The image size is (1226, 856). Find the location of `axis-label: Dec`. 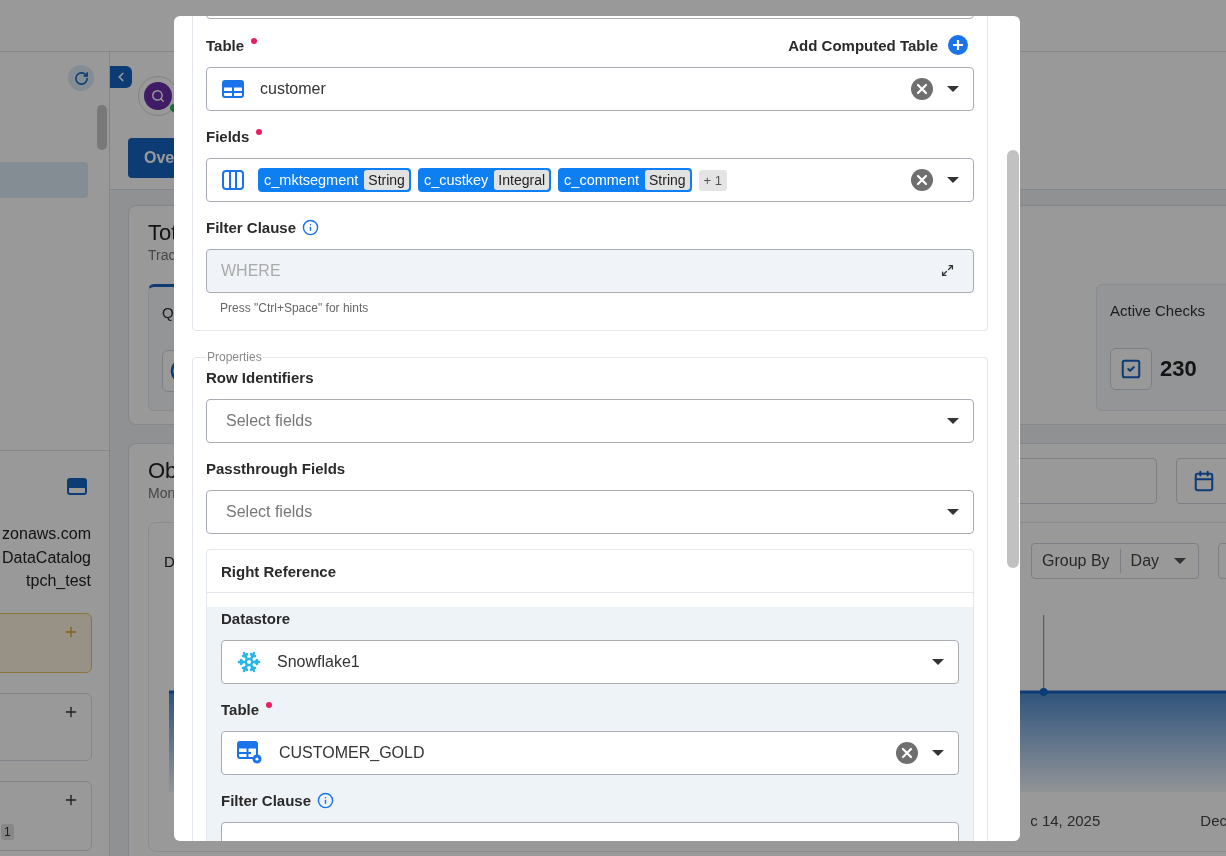

axis-label: Dec is located at coordinates (1213, 820).